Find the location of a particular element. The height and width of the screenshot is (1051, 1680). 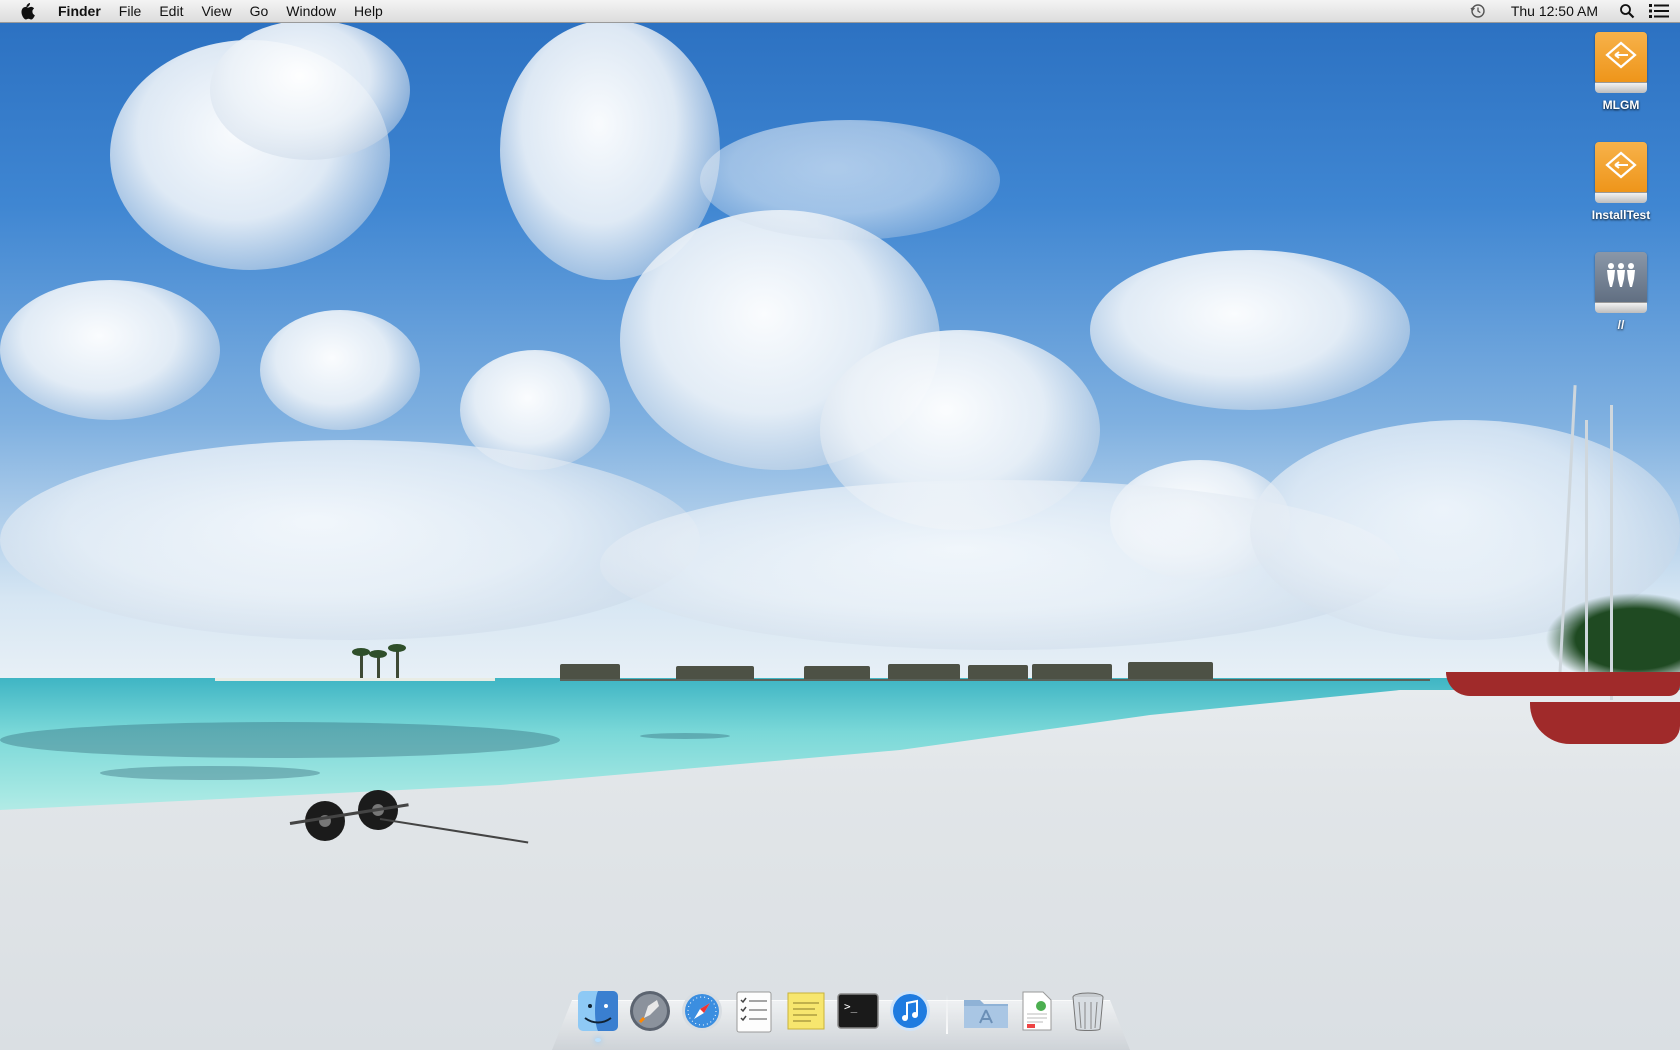

dock-reminders is located at coordinates (754, 1011).